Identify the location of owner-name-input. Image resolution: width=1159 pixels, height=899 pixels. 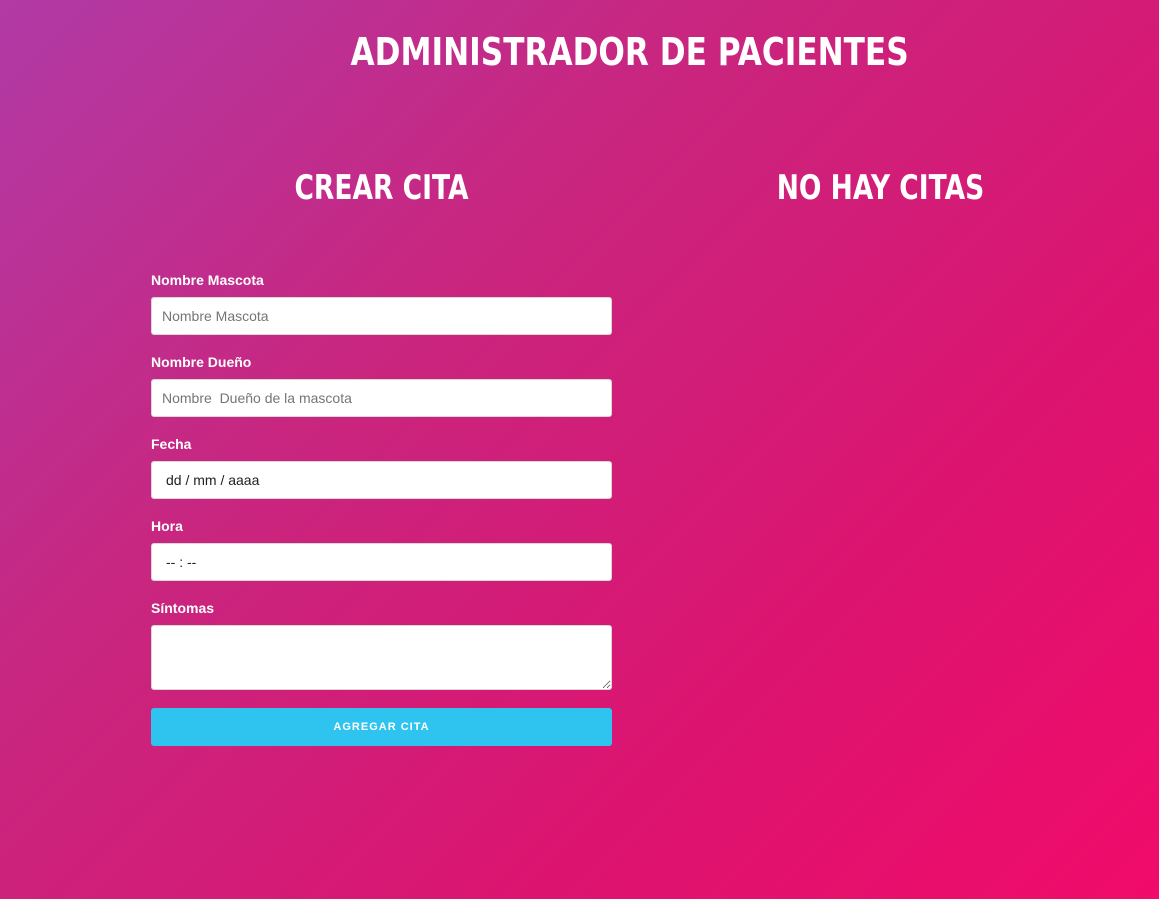
(381, 398).